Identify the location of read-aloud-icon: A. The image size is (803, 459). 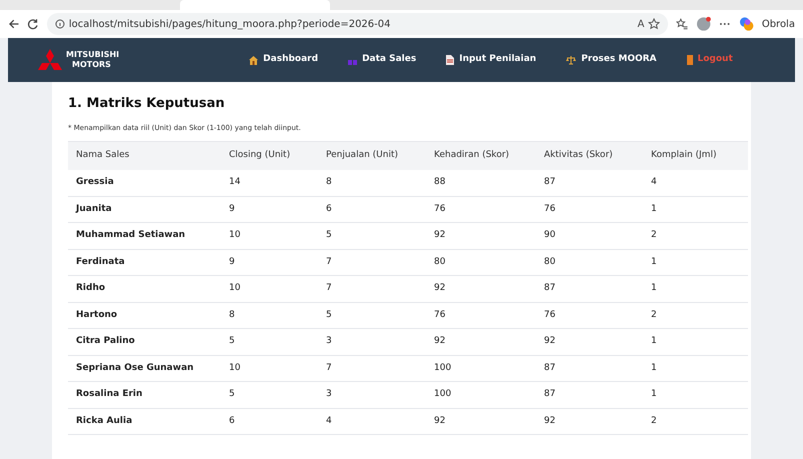
(641, 24).